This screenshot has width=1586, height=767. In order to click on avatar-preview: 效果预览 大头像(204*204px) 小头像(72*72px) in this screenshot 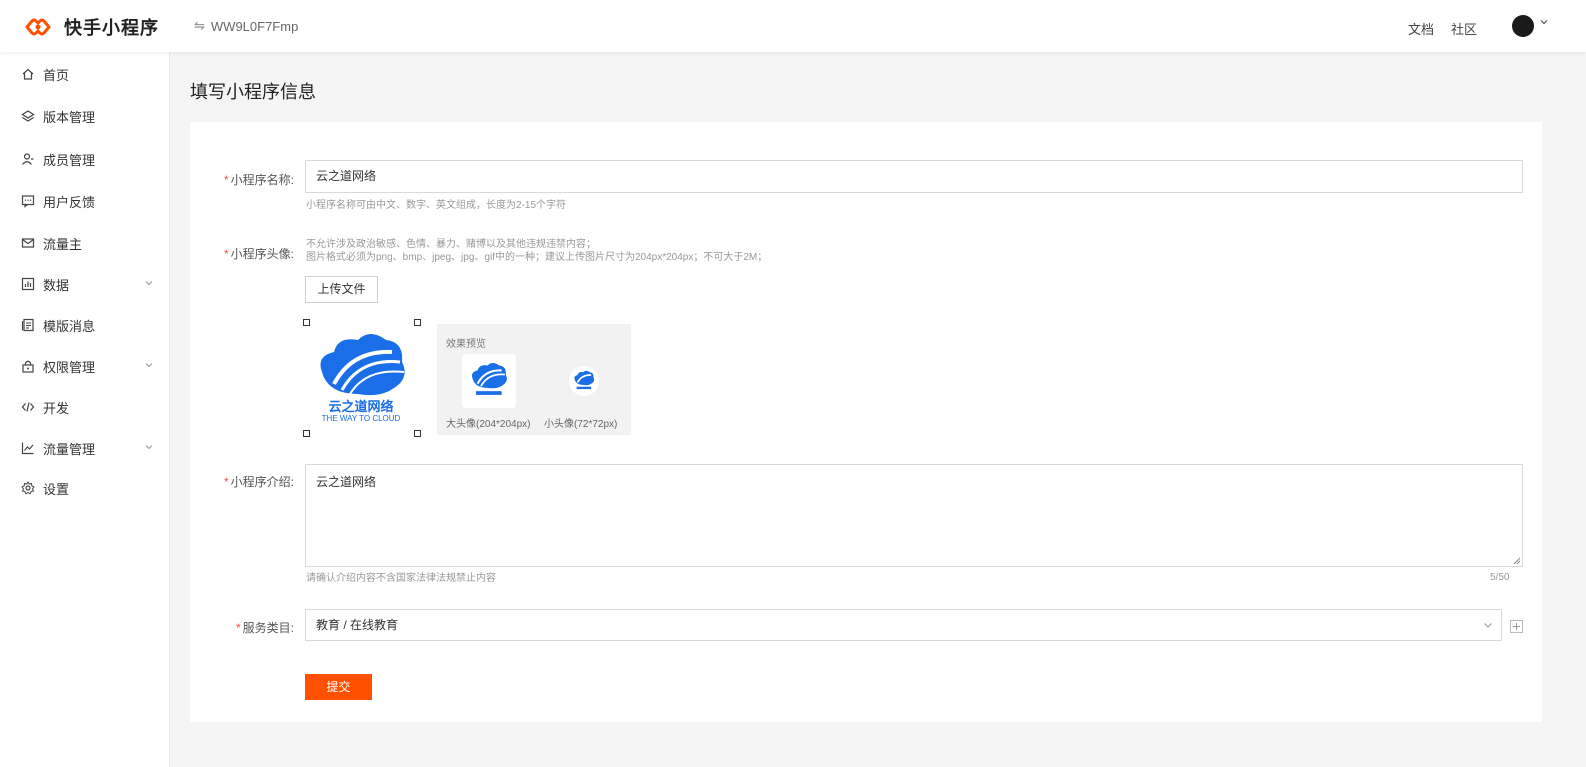, I will do `click(534, 379)`.